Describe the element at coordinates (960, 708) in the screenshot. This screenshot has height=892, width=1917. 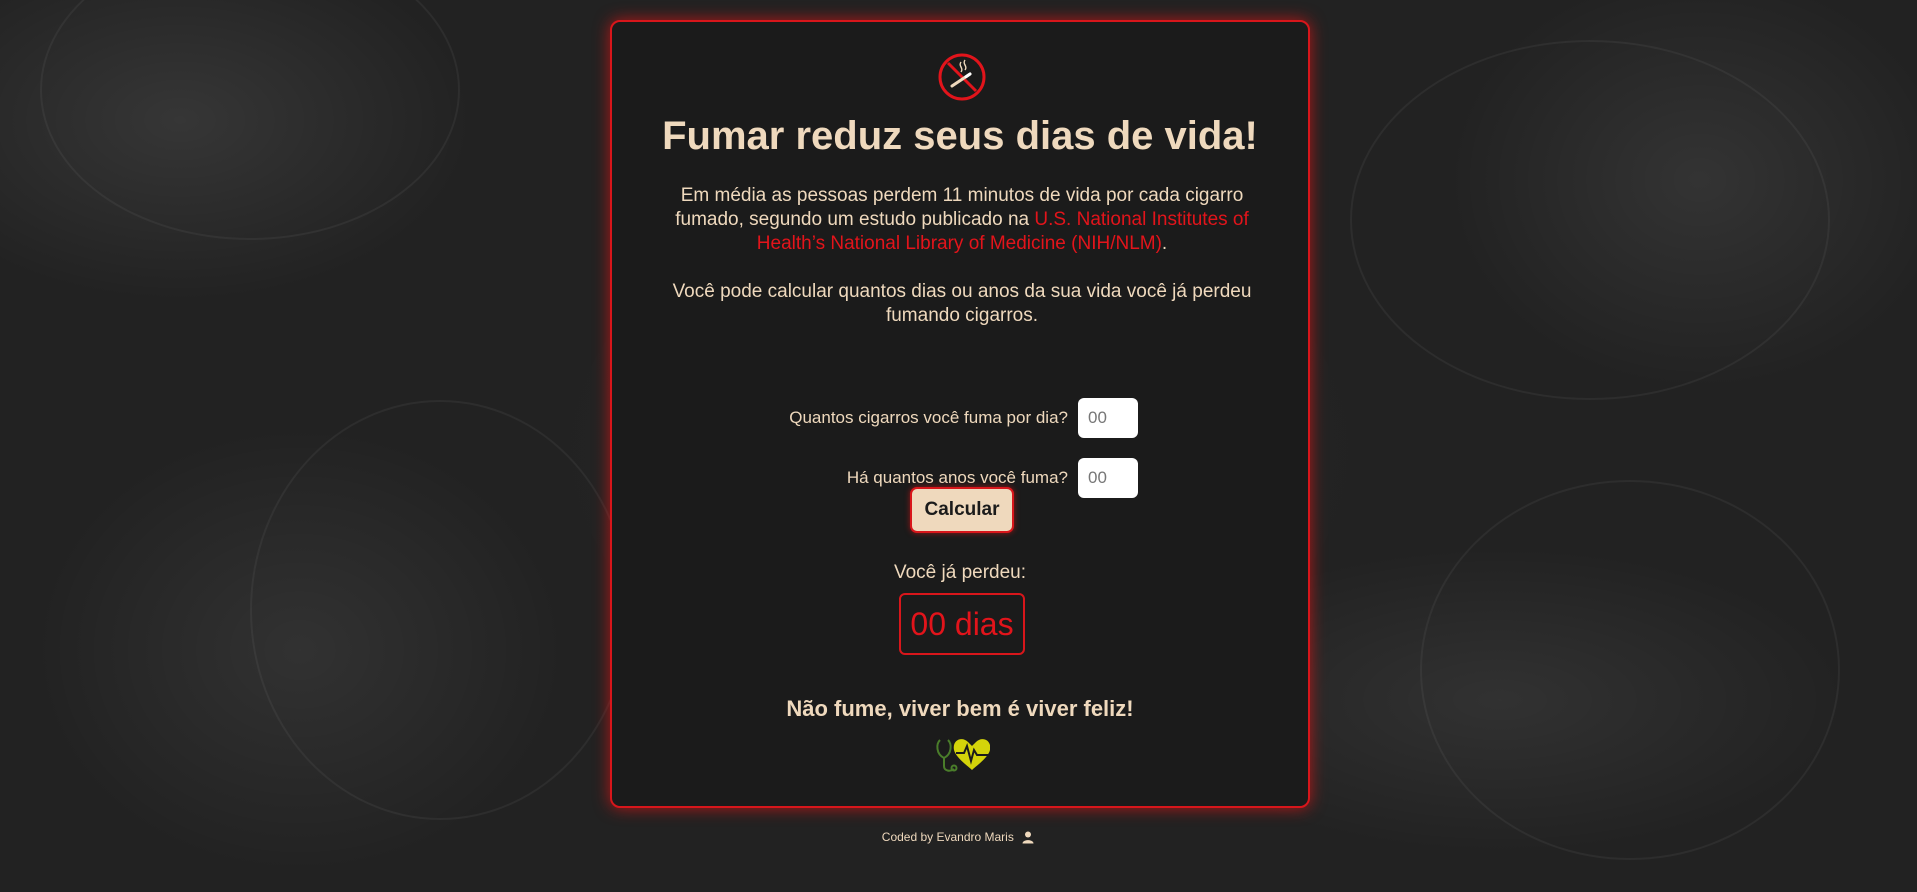
I see `slogan: Não fume, viver bem é viver feliz!` at that location.